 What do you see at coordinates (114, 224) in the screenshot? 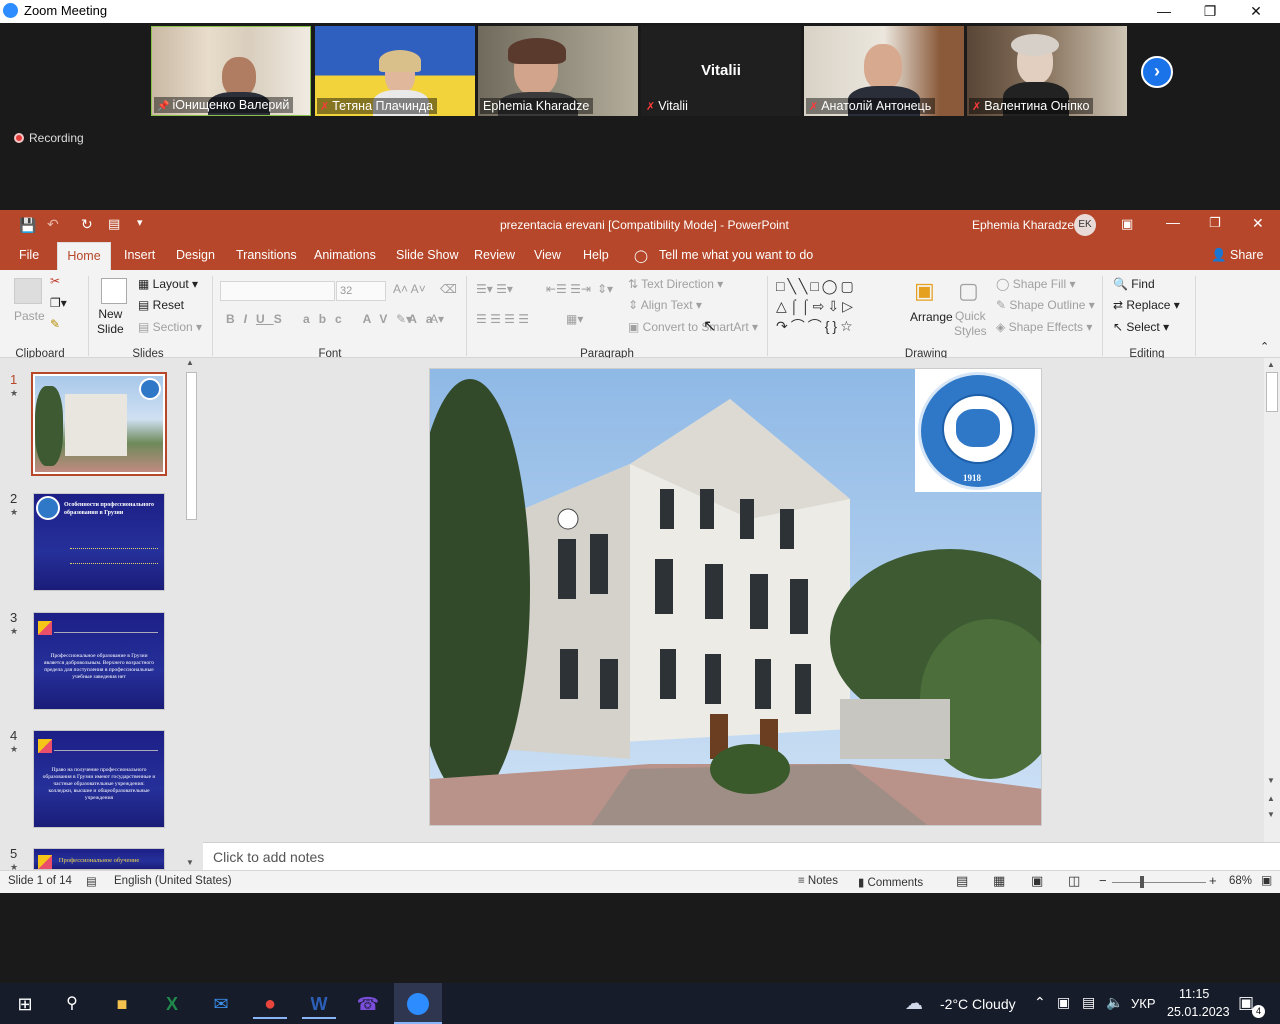
I see `start-from-beginning-icon: ▤` at bounding box center [114, 224].